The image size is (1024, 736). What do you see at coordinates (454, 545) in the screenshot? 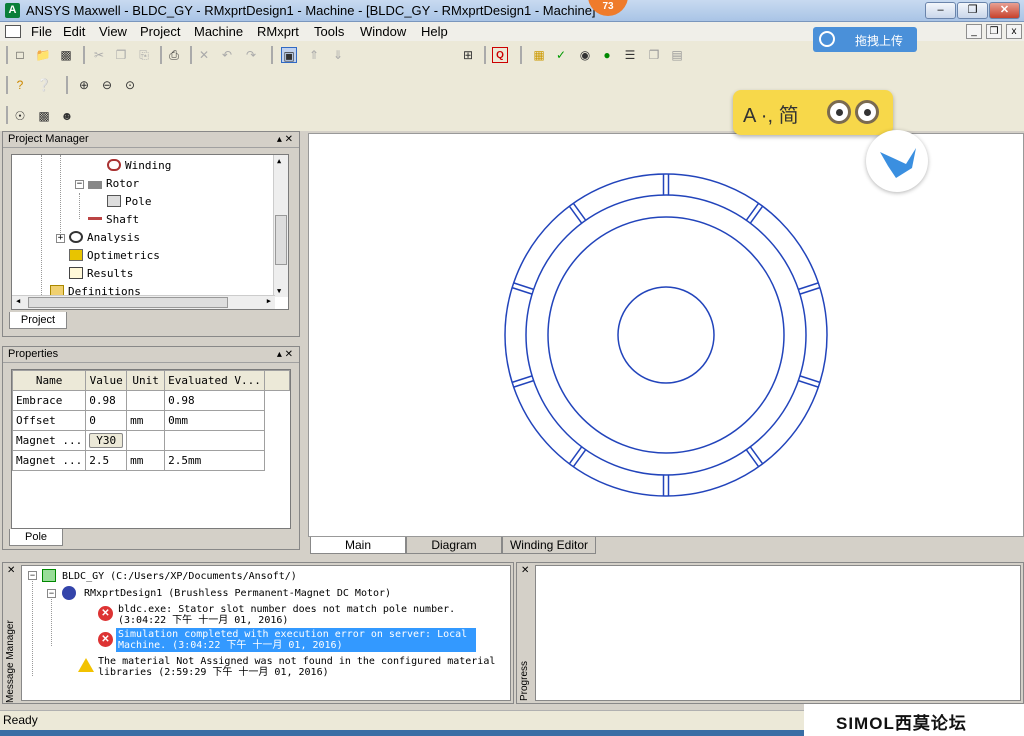
I see `tab-diagram: Diagram` at bounding box center [454, 545].